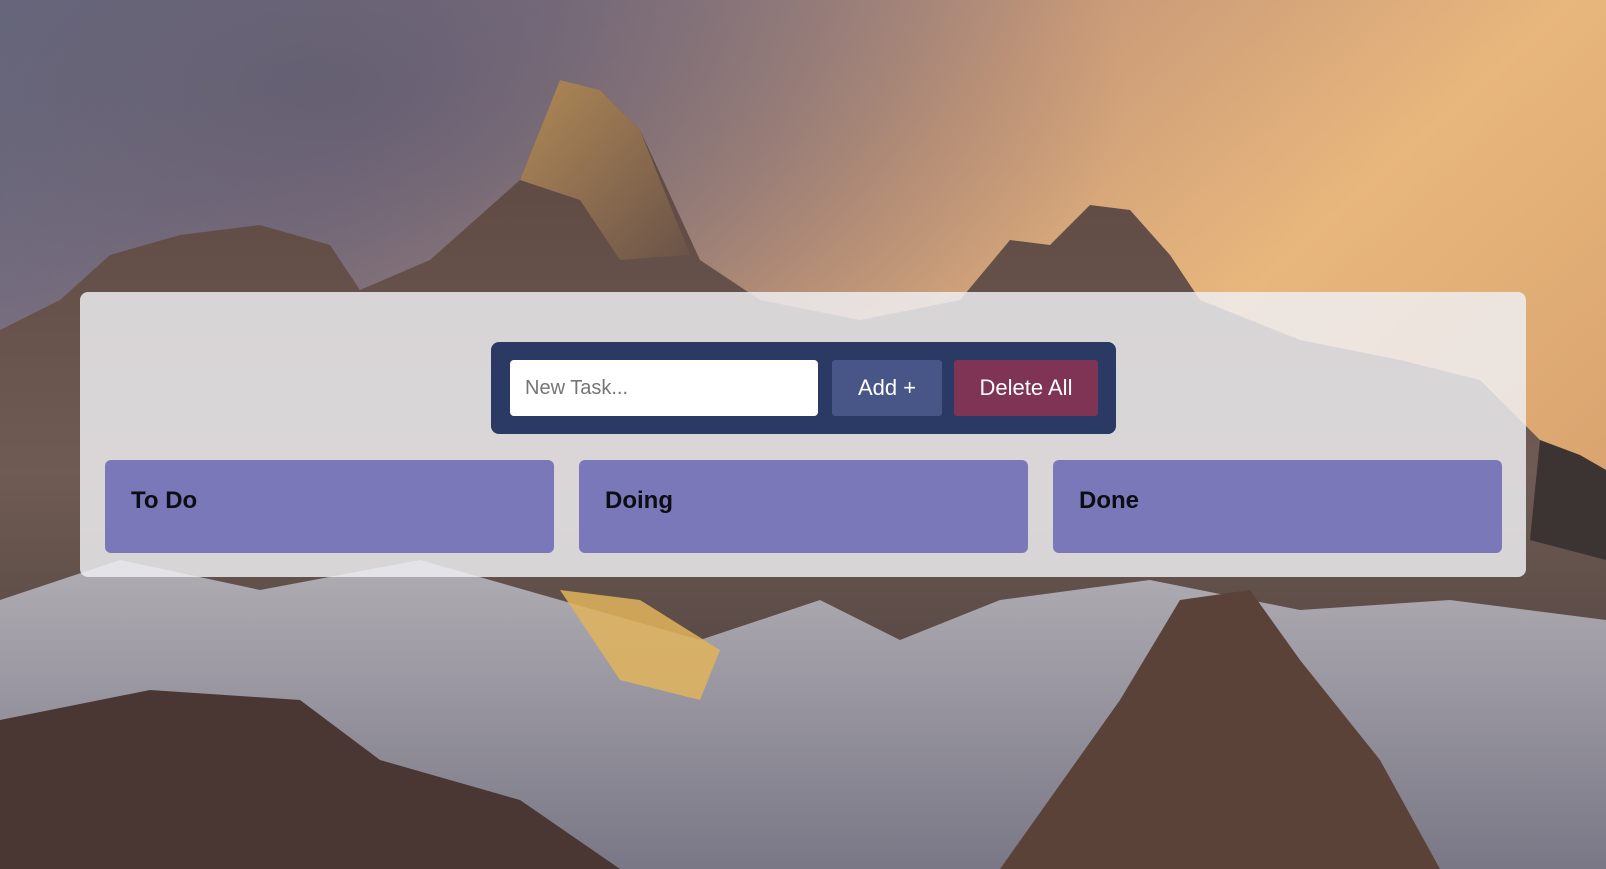 Image resolution: width=1606 pixels, height=869 pixels. Describe the element at coordinates (664, 388) in the screenshot. I see `new-task-input` at that location.